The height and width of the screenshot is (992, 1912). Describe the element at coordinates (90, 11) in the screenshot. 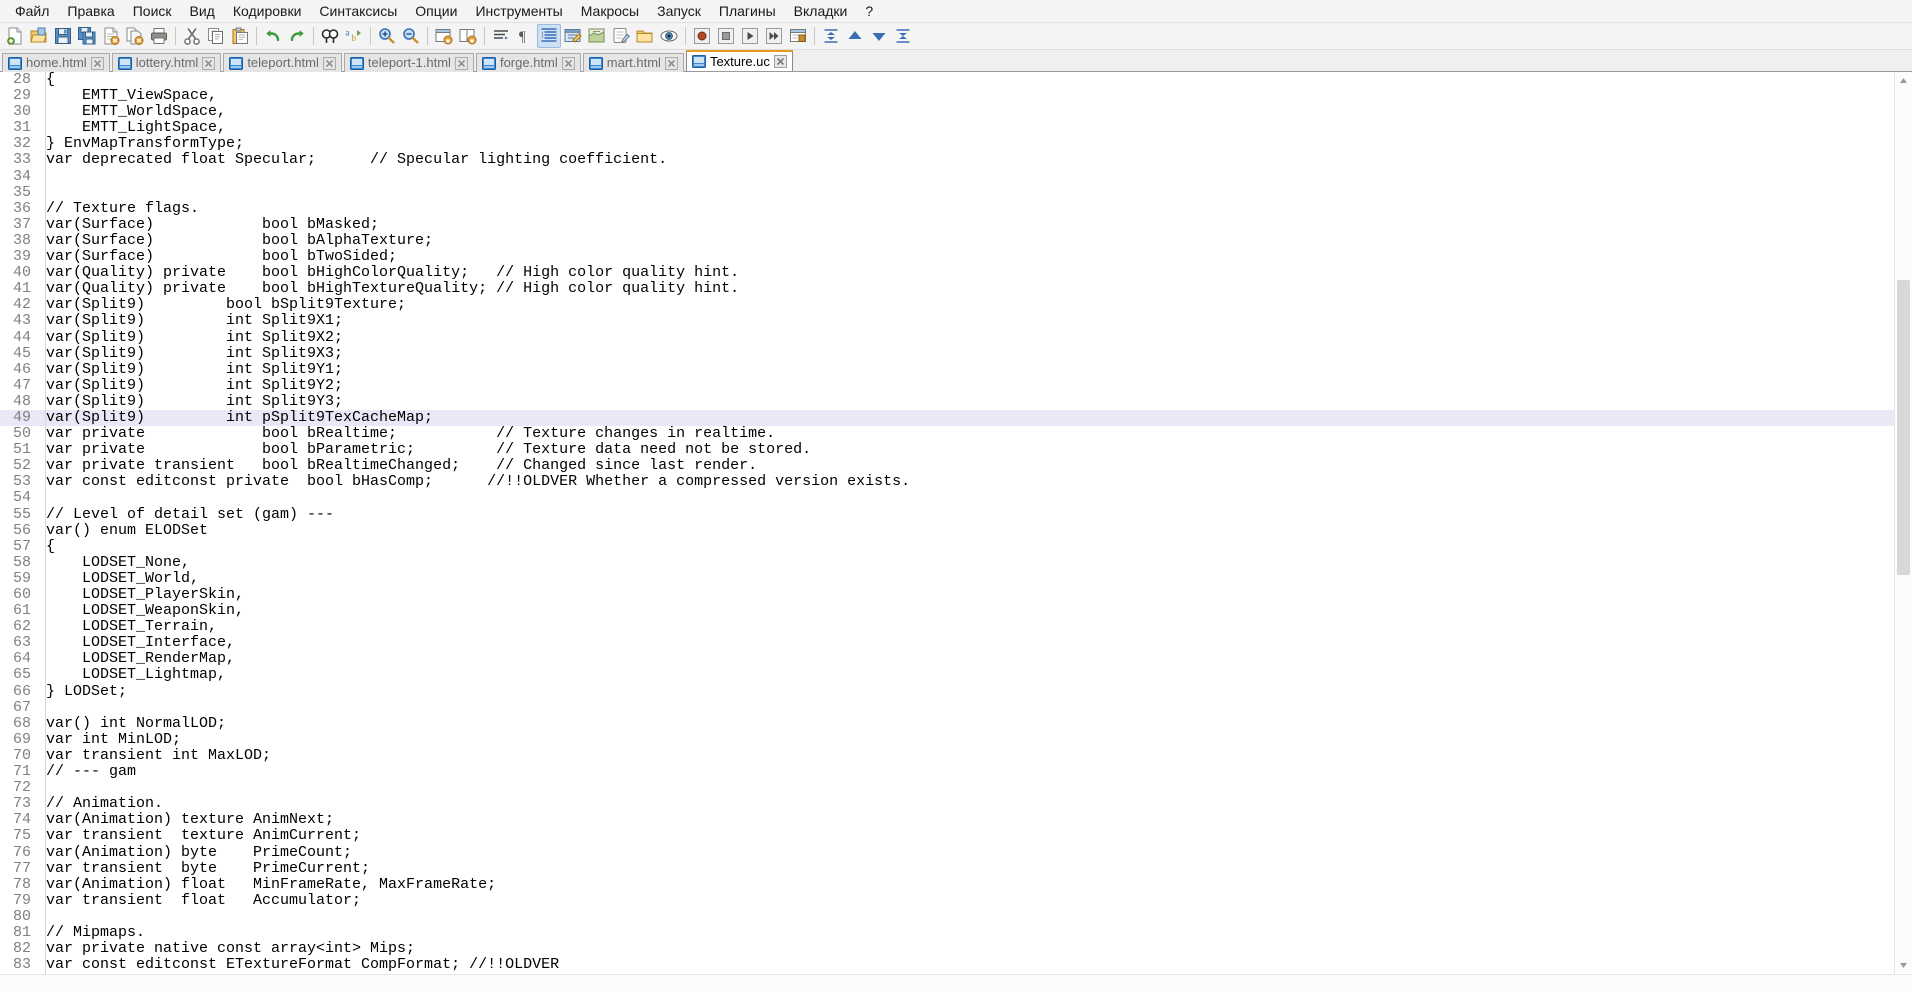

I see `menu-edit: Правка` at that location.